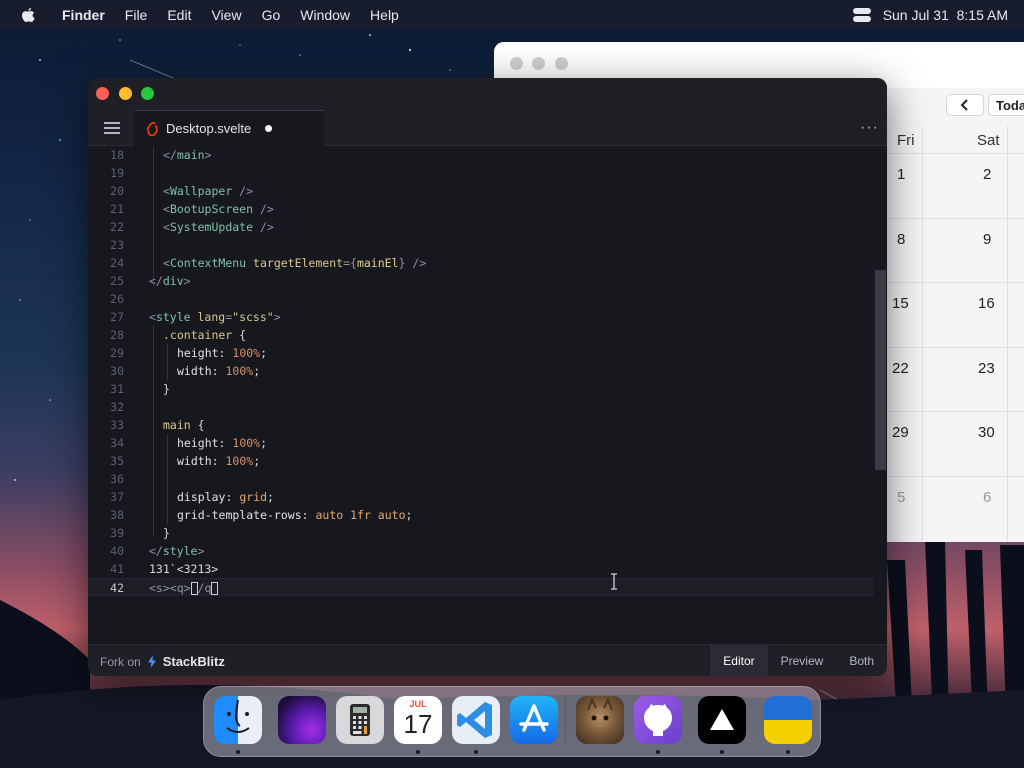 The image size is (1024, 768). What do you see at coordinates (600, 720) in the screenshot?
I see `cat-photo-icon` at bounding box center [600, 720].